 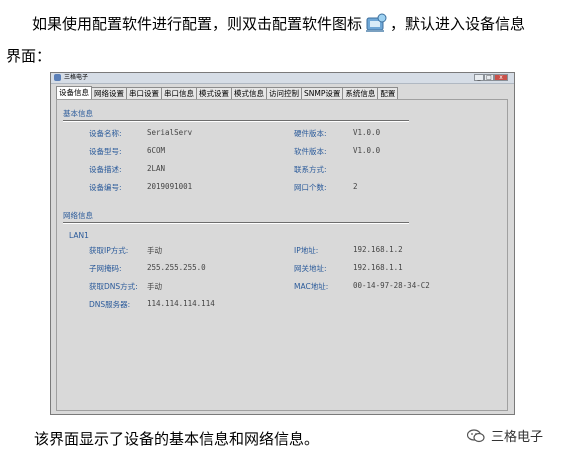 I want to click on sw-version-value: V1.0.0, so click(x=367, y=150).